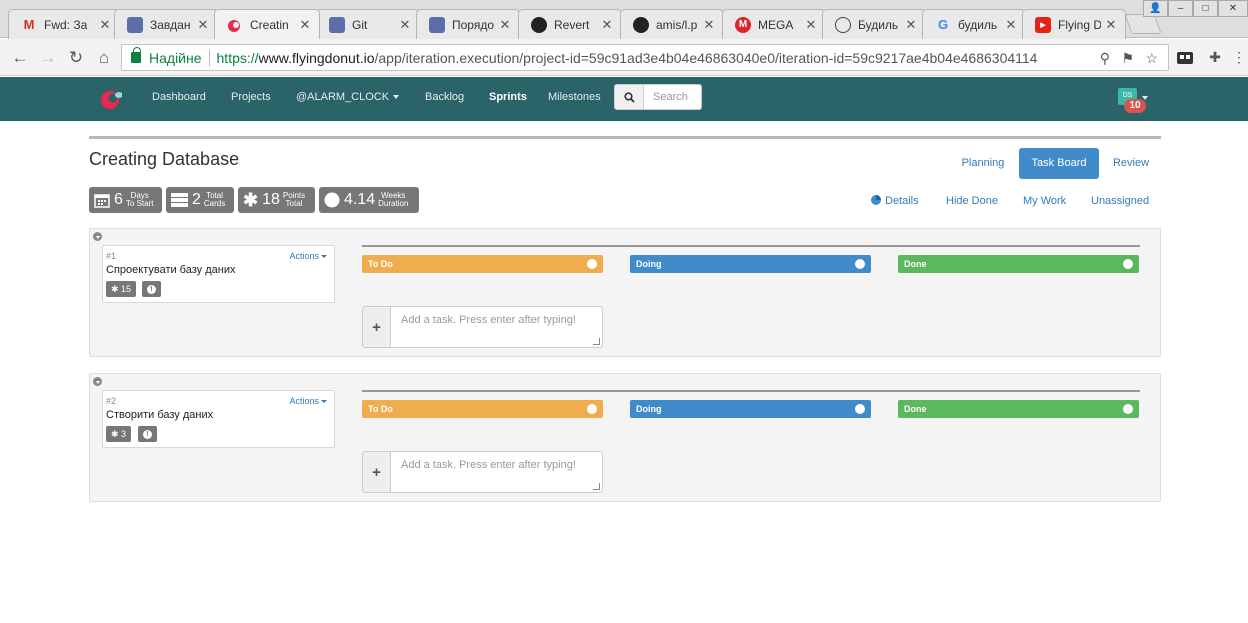 This screenshot has width=1248, height=623. I want to click on nav-milestones: Milestones, so click(574, 97).